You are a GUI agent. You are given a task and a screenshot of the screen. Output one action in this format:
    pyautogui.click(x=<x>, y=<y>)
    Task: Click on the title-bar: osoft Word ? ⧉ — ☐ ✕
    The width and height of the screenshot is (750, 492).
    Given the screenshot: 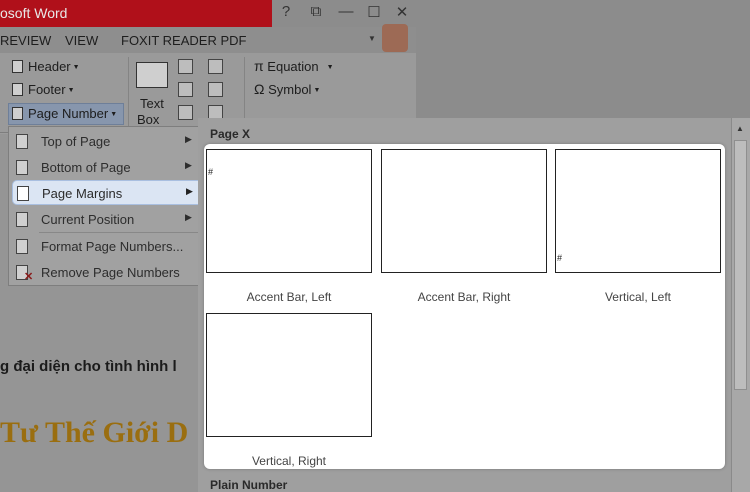 What is the action you would take?
    pyautogui.click(x=208, y=13)
    